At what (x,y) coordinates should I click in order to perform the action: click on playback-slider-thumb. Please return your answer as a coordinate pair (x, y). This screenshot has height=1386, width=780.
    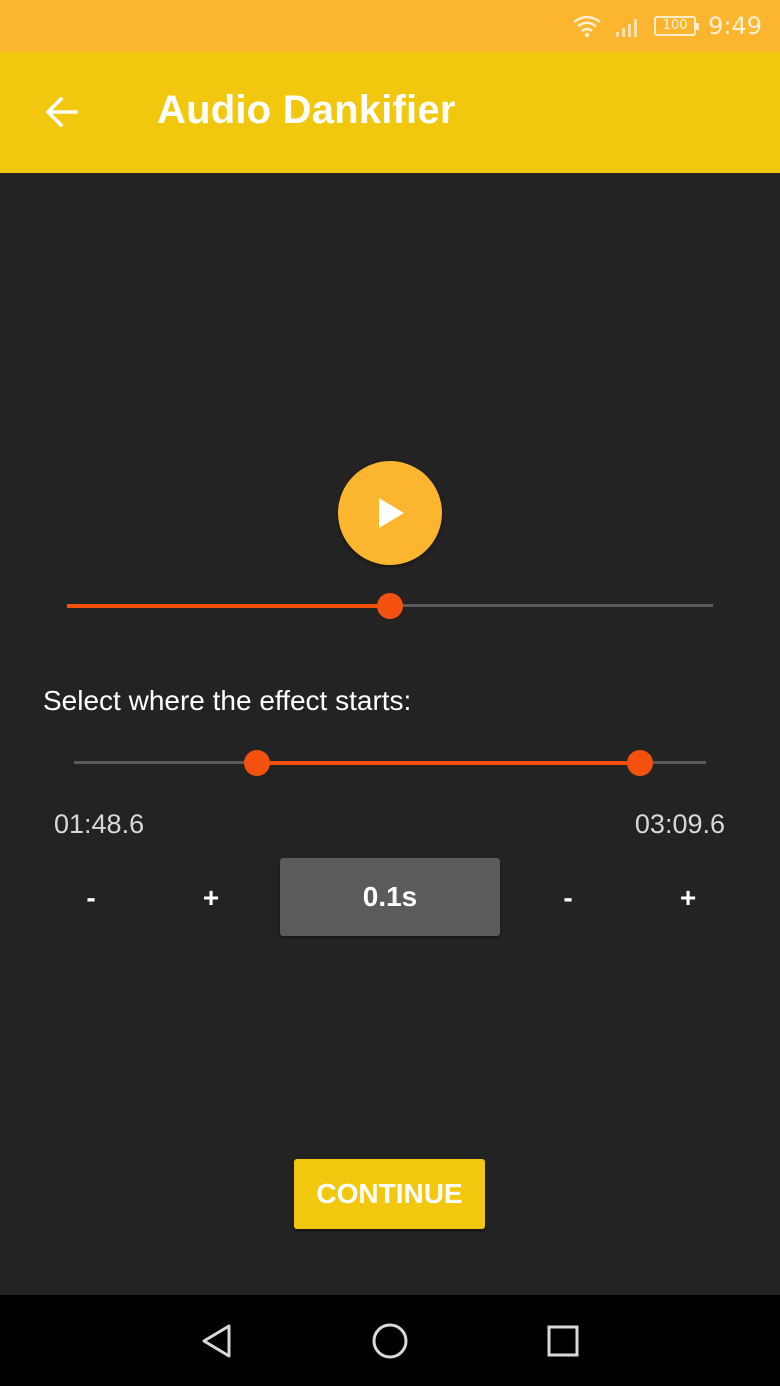
    Looking at the image, I should click on (390, 606).